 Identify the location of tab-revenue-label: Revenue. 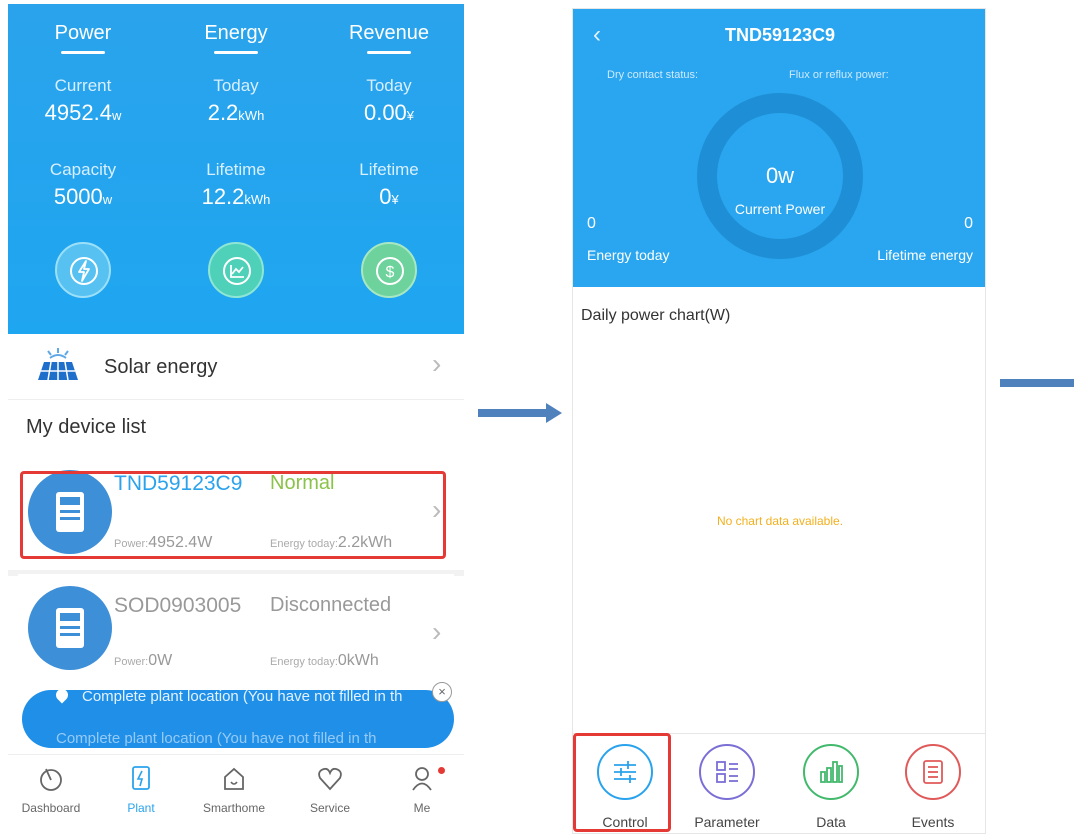
(389, 33).